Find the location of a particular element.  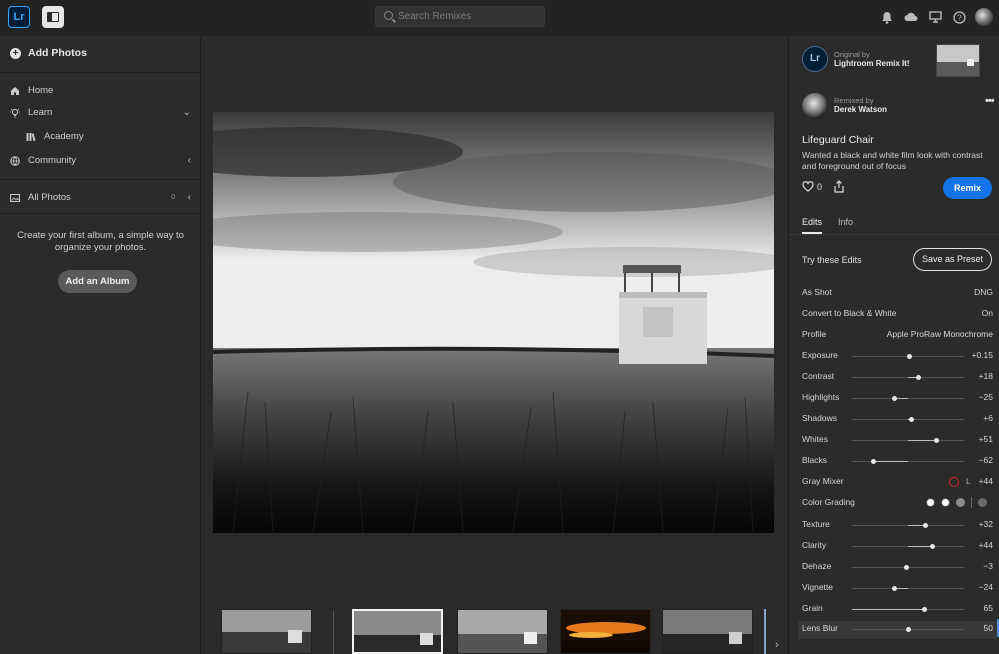

add-album-button: Add an Album is located at coordinates (97, 281).